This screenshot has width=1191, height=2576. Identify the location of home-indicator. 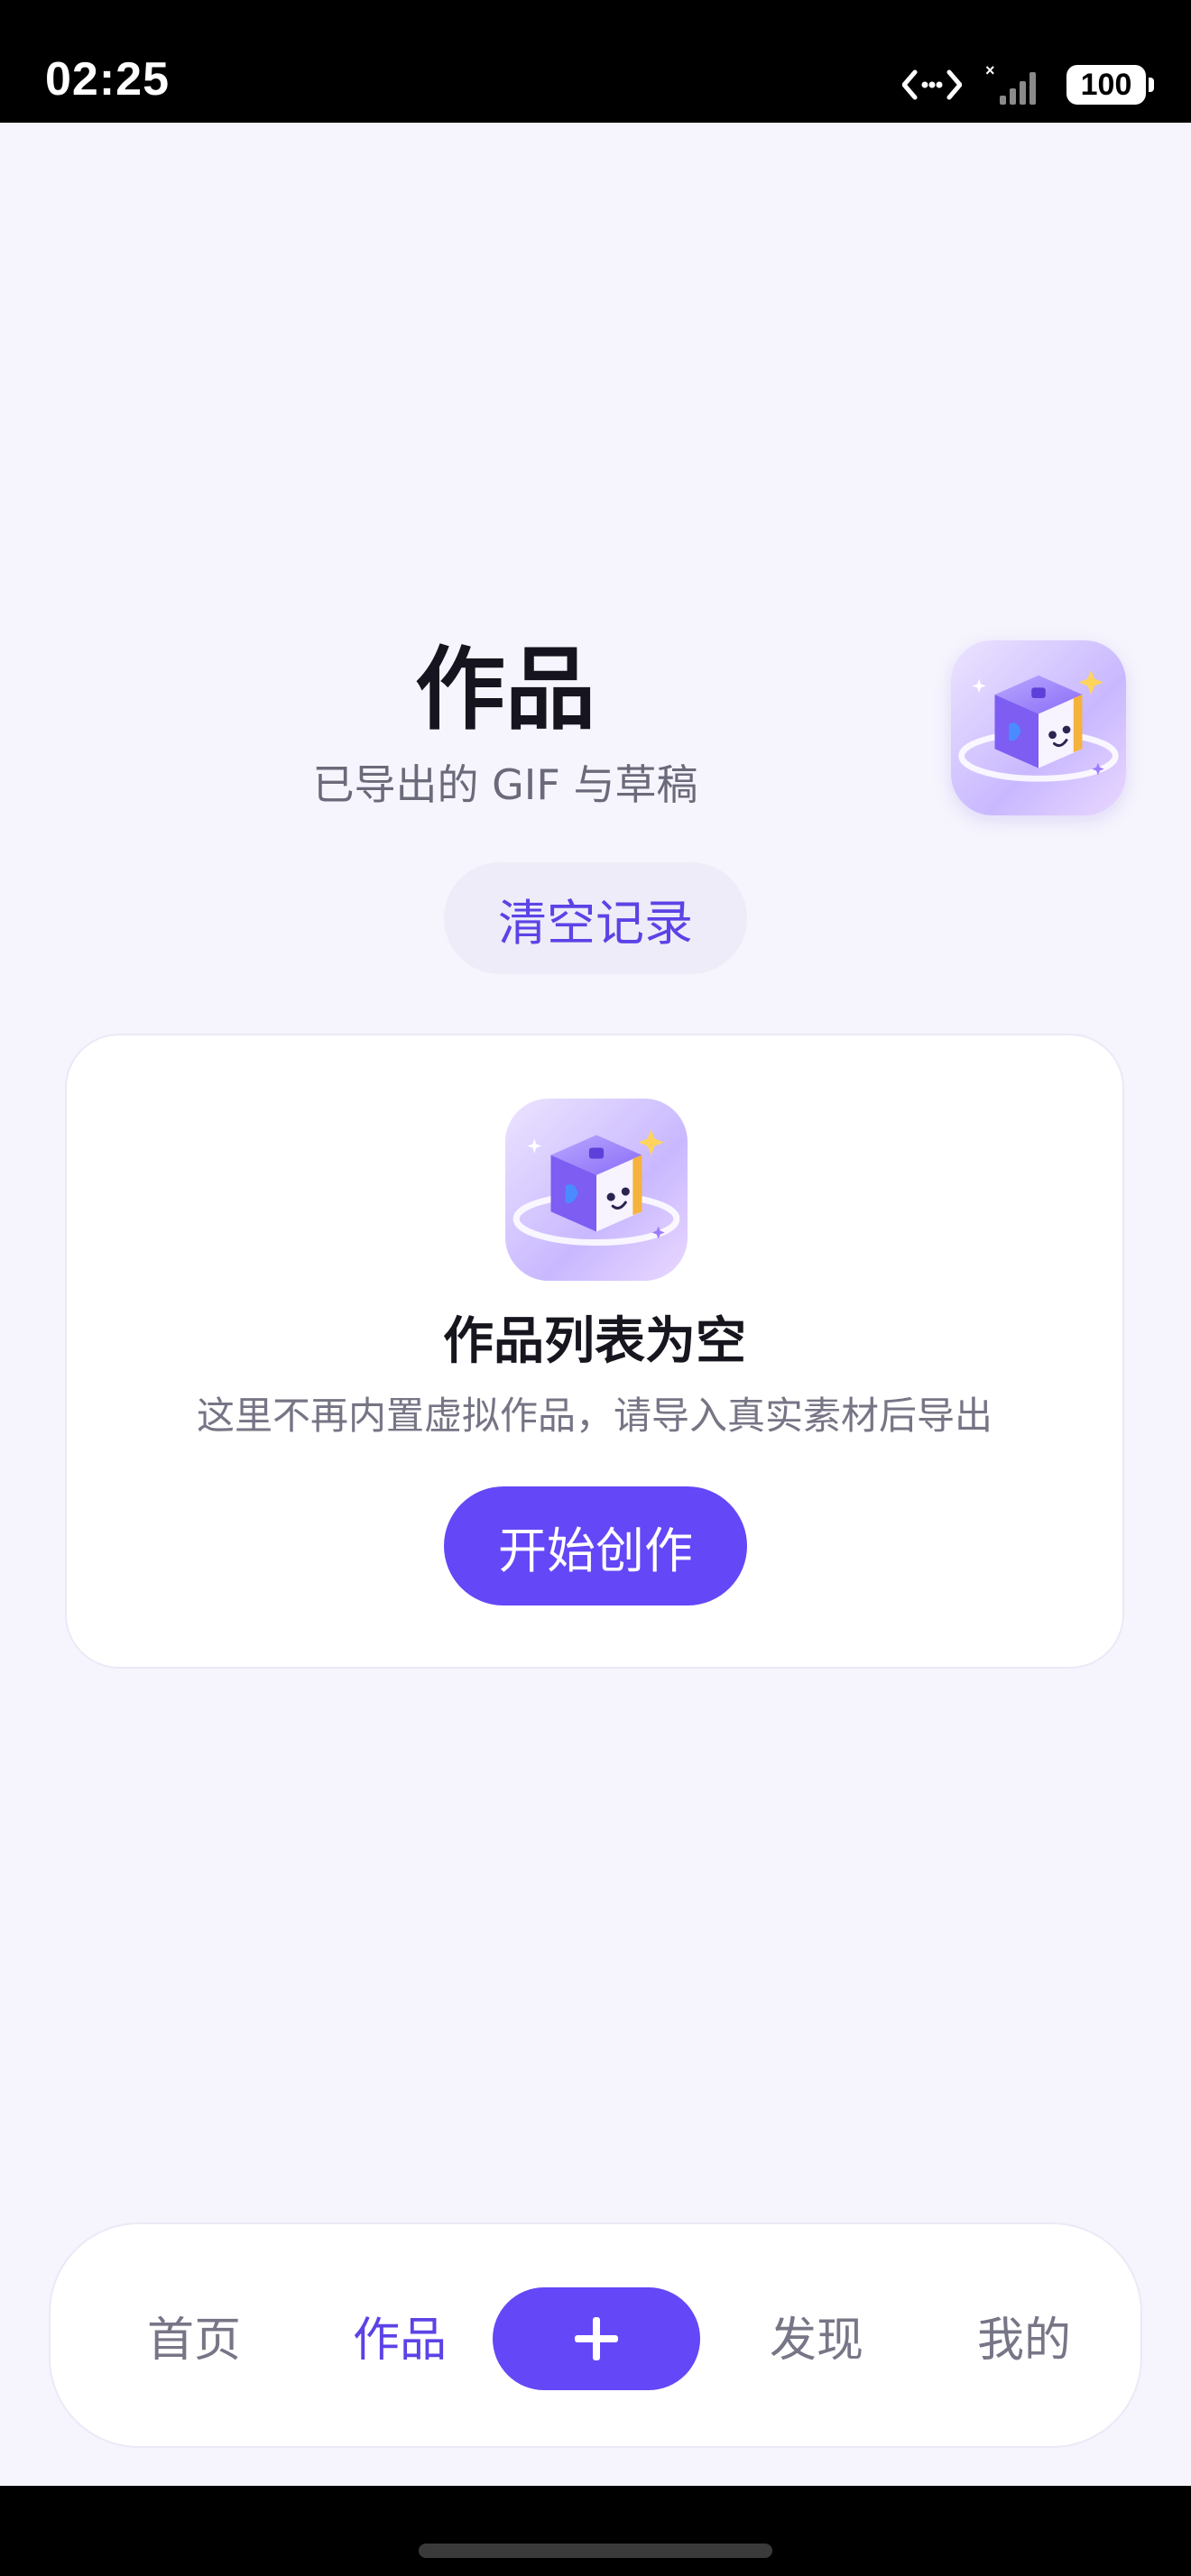
(595, 2551).